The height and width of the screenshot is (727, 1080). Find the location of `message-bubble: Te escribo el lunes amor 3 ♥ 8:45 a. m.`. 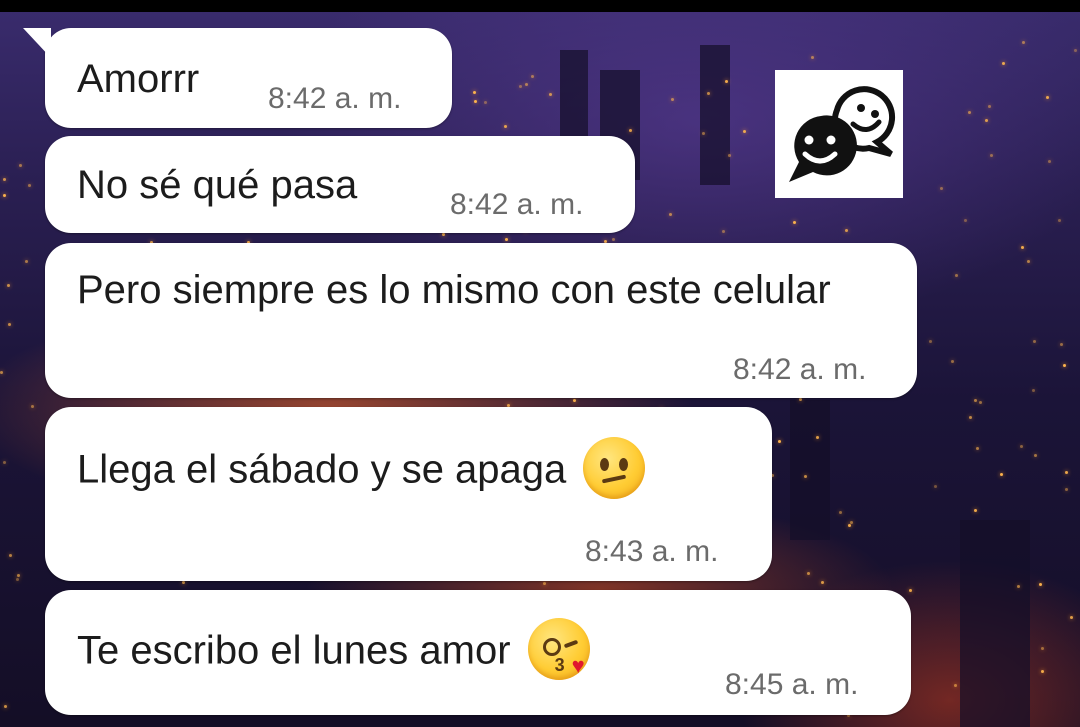

message-bubble: Te escribo el lunes amor 3 ♥ 8:45 a. m. is located at coordinates (478, 652).